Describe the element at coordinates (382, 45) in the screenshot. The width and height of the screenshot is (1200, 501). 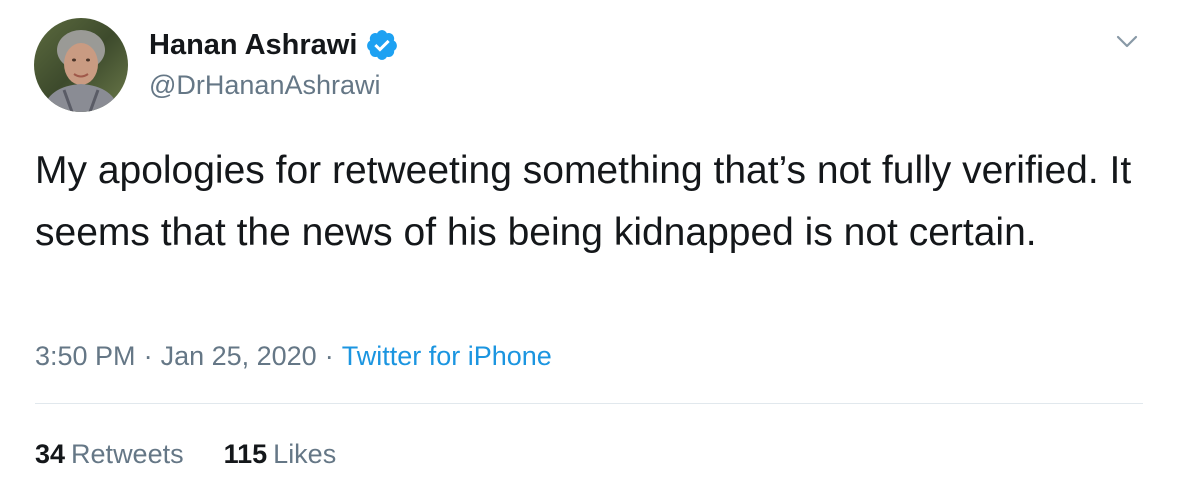
I see `verified-badge-icon` at that location.